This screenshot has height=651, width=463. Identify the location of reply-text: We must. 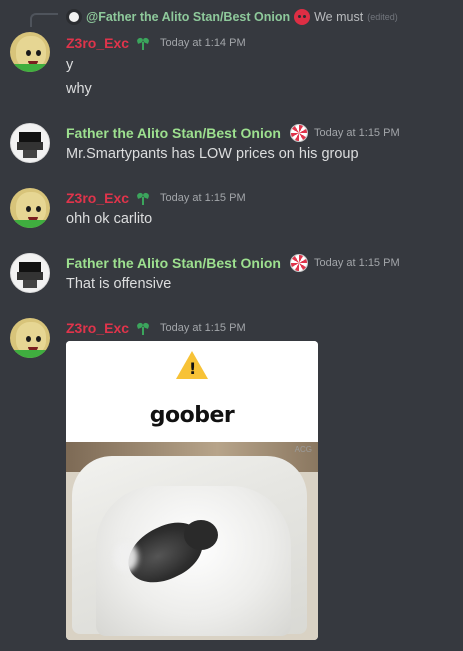
(338, 17).